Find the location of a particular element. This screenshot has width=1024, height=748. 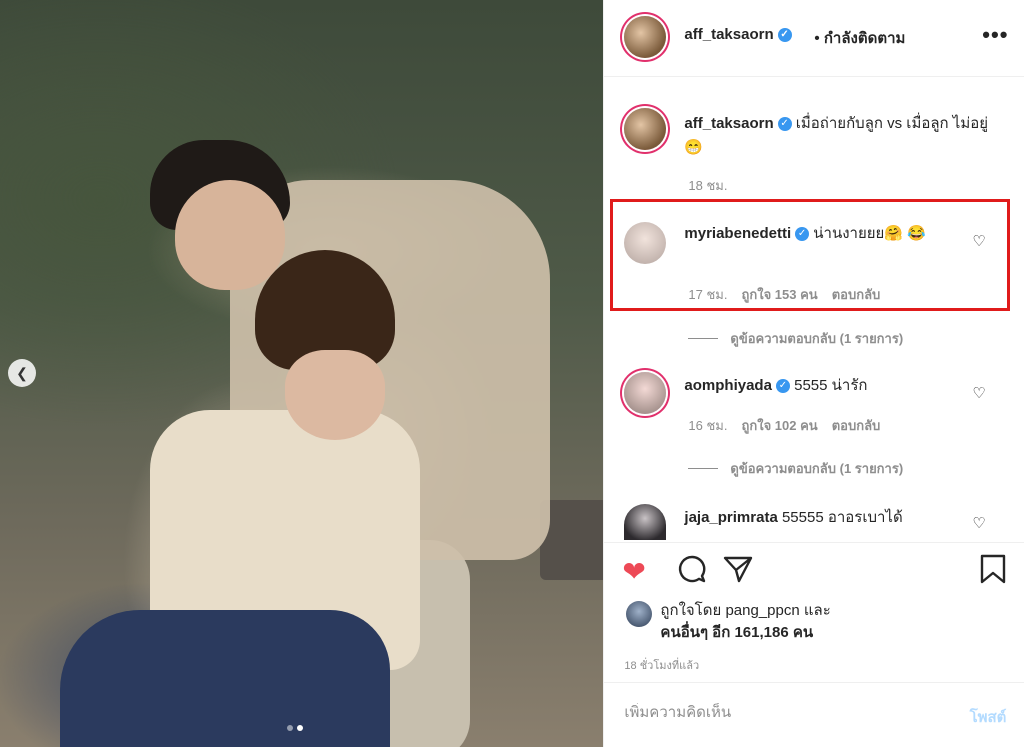

post-header: aff_taksaorn ✓ • กำลังติดตาม ••• is located at coordinates (814, 38).